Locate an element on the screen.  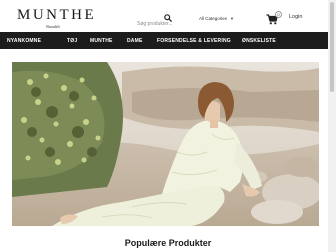
search-button is located at coordinates (167, 18).